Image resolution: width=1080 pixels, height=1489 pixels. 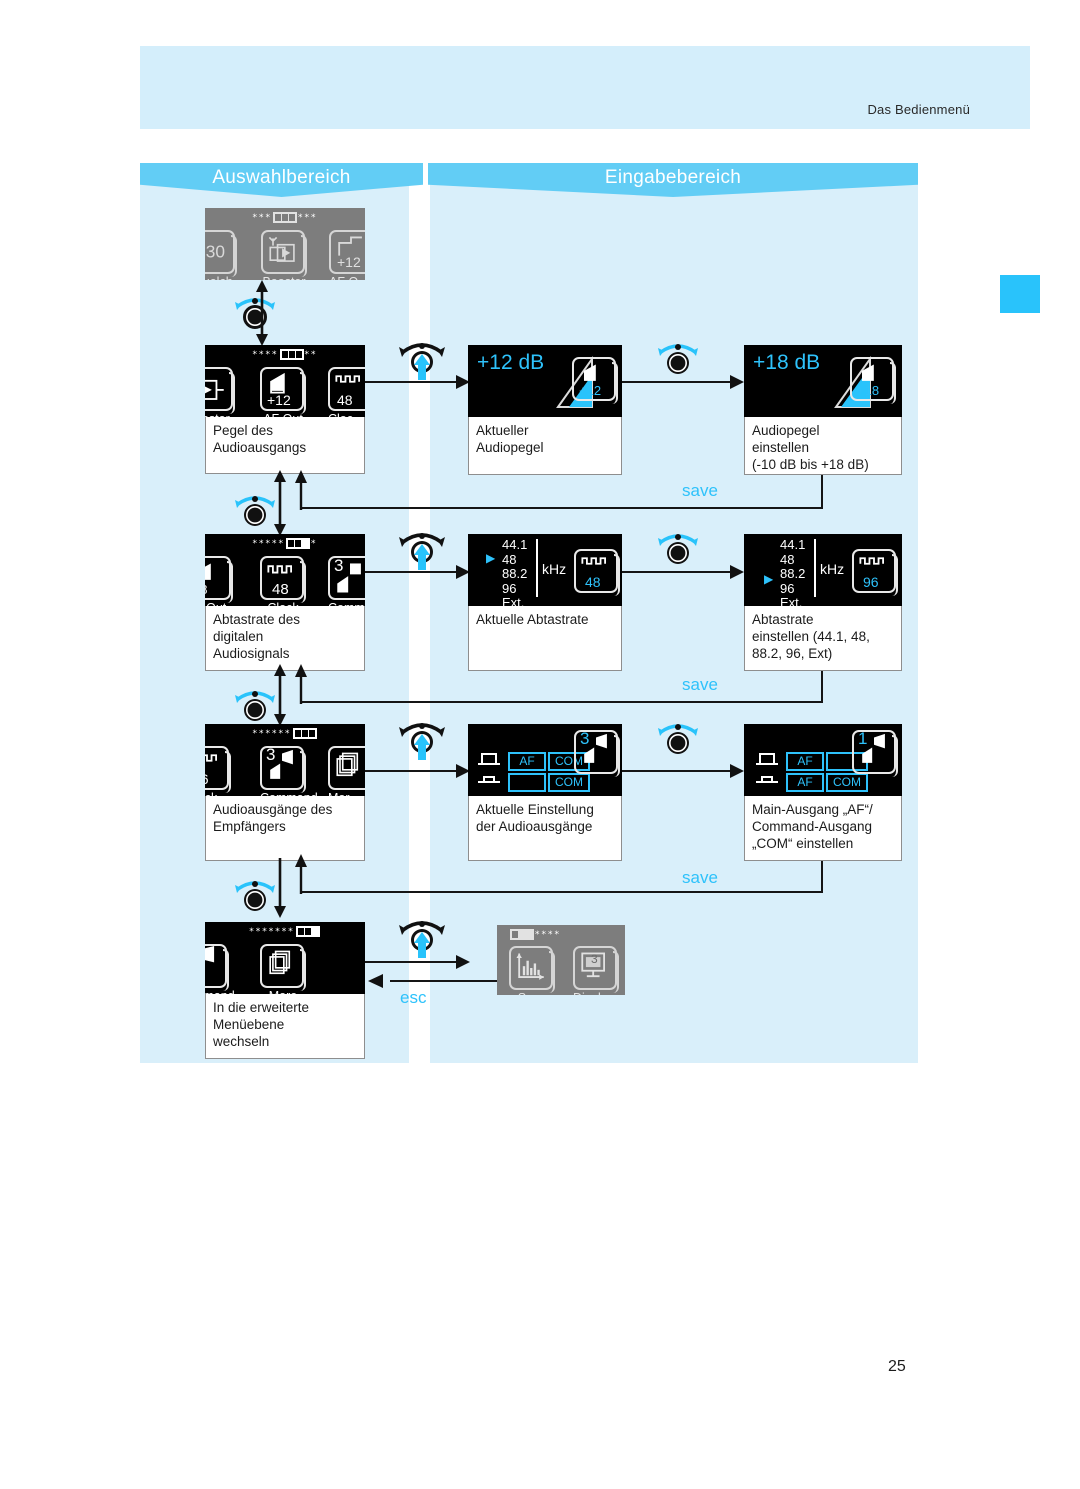 I want to click on list-divider, so click(x=815, y=568).